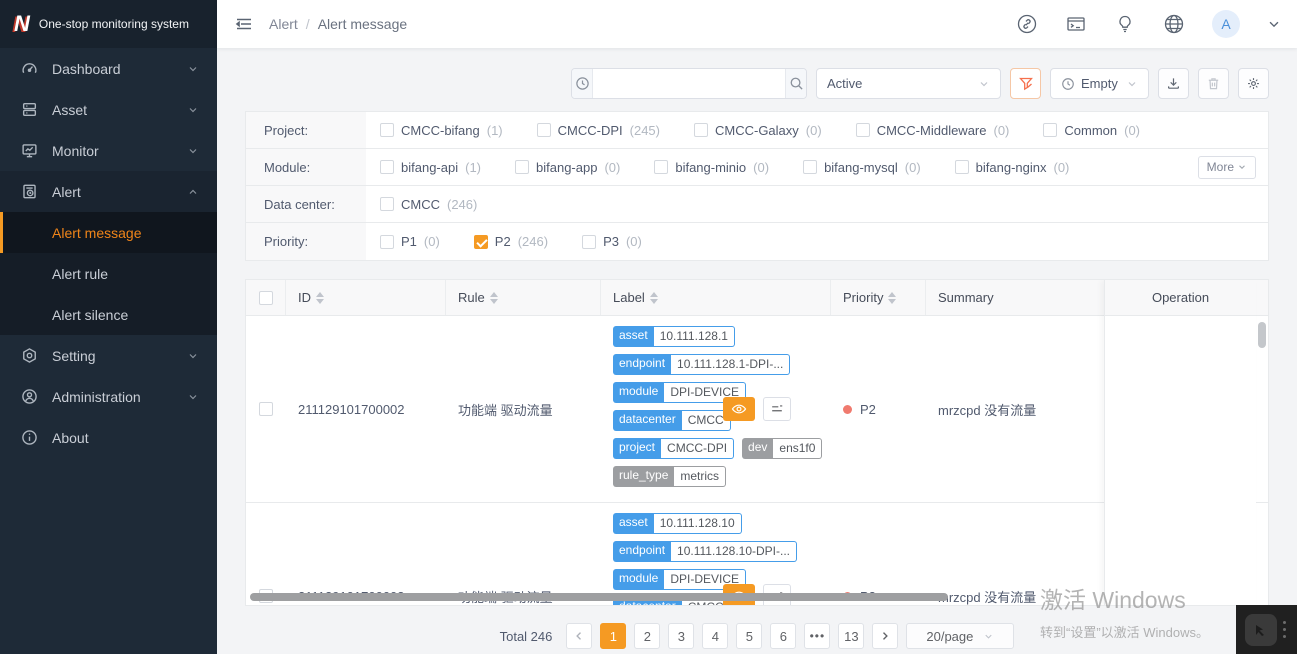  I want to click on checkbox-p1: P1 (0), so click(410, 241).